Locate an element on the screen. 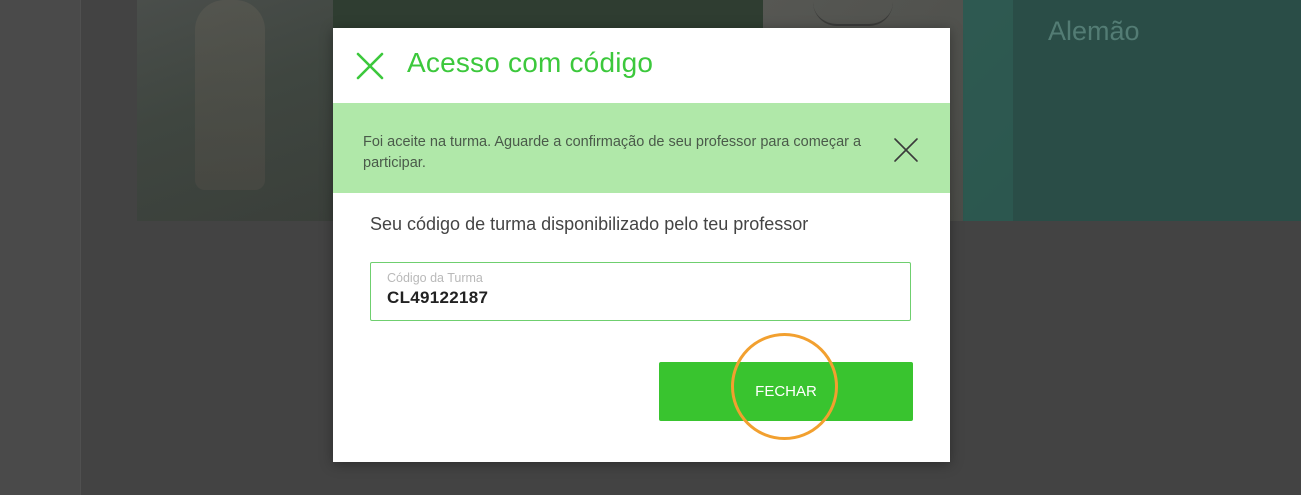  class-code-label: Código da Turma is located at coordinates (435, 278).